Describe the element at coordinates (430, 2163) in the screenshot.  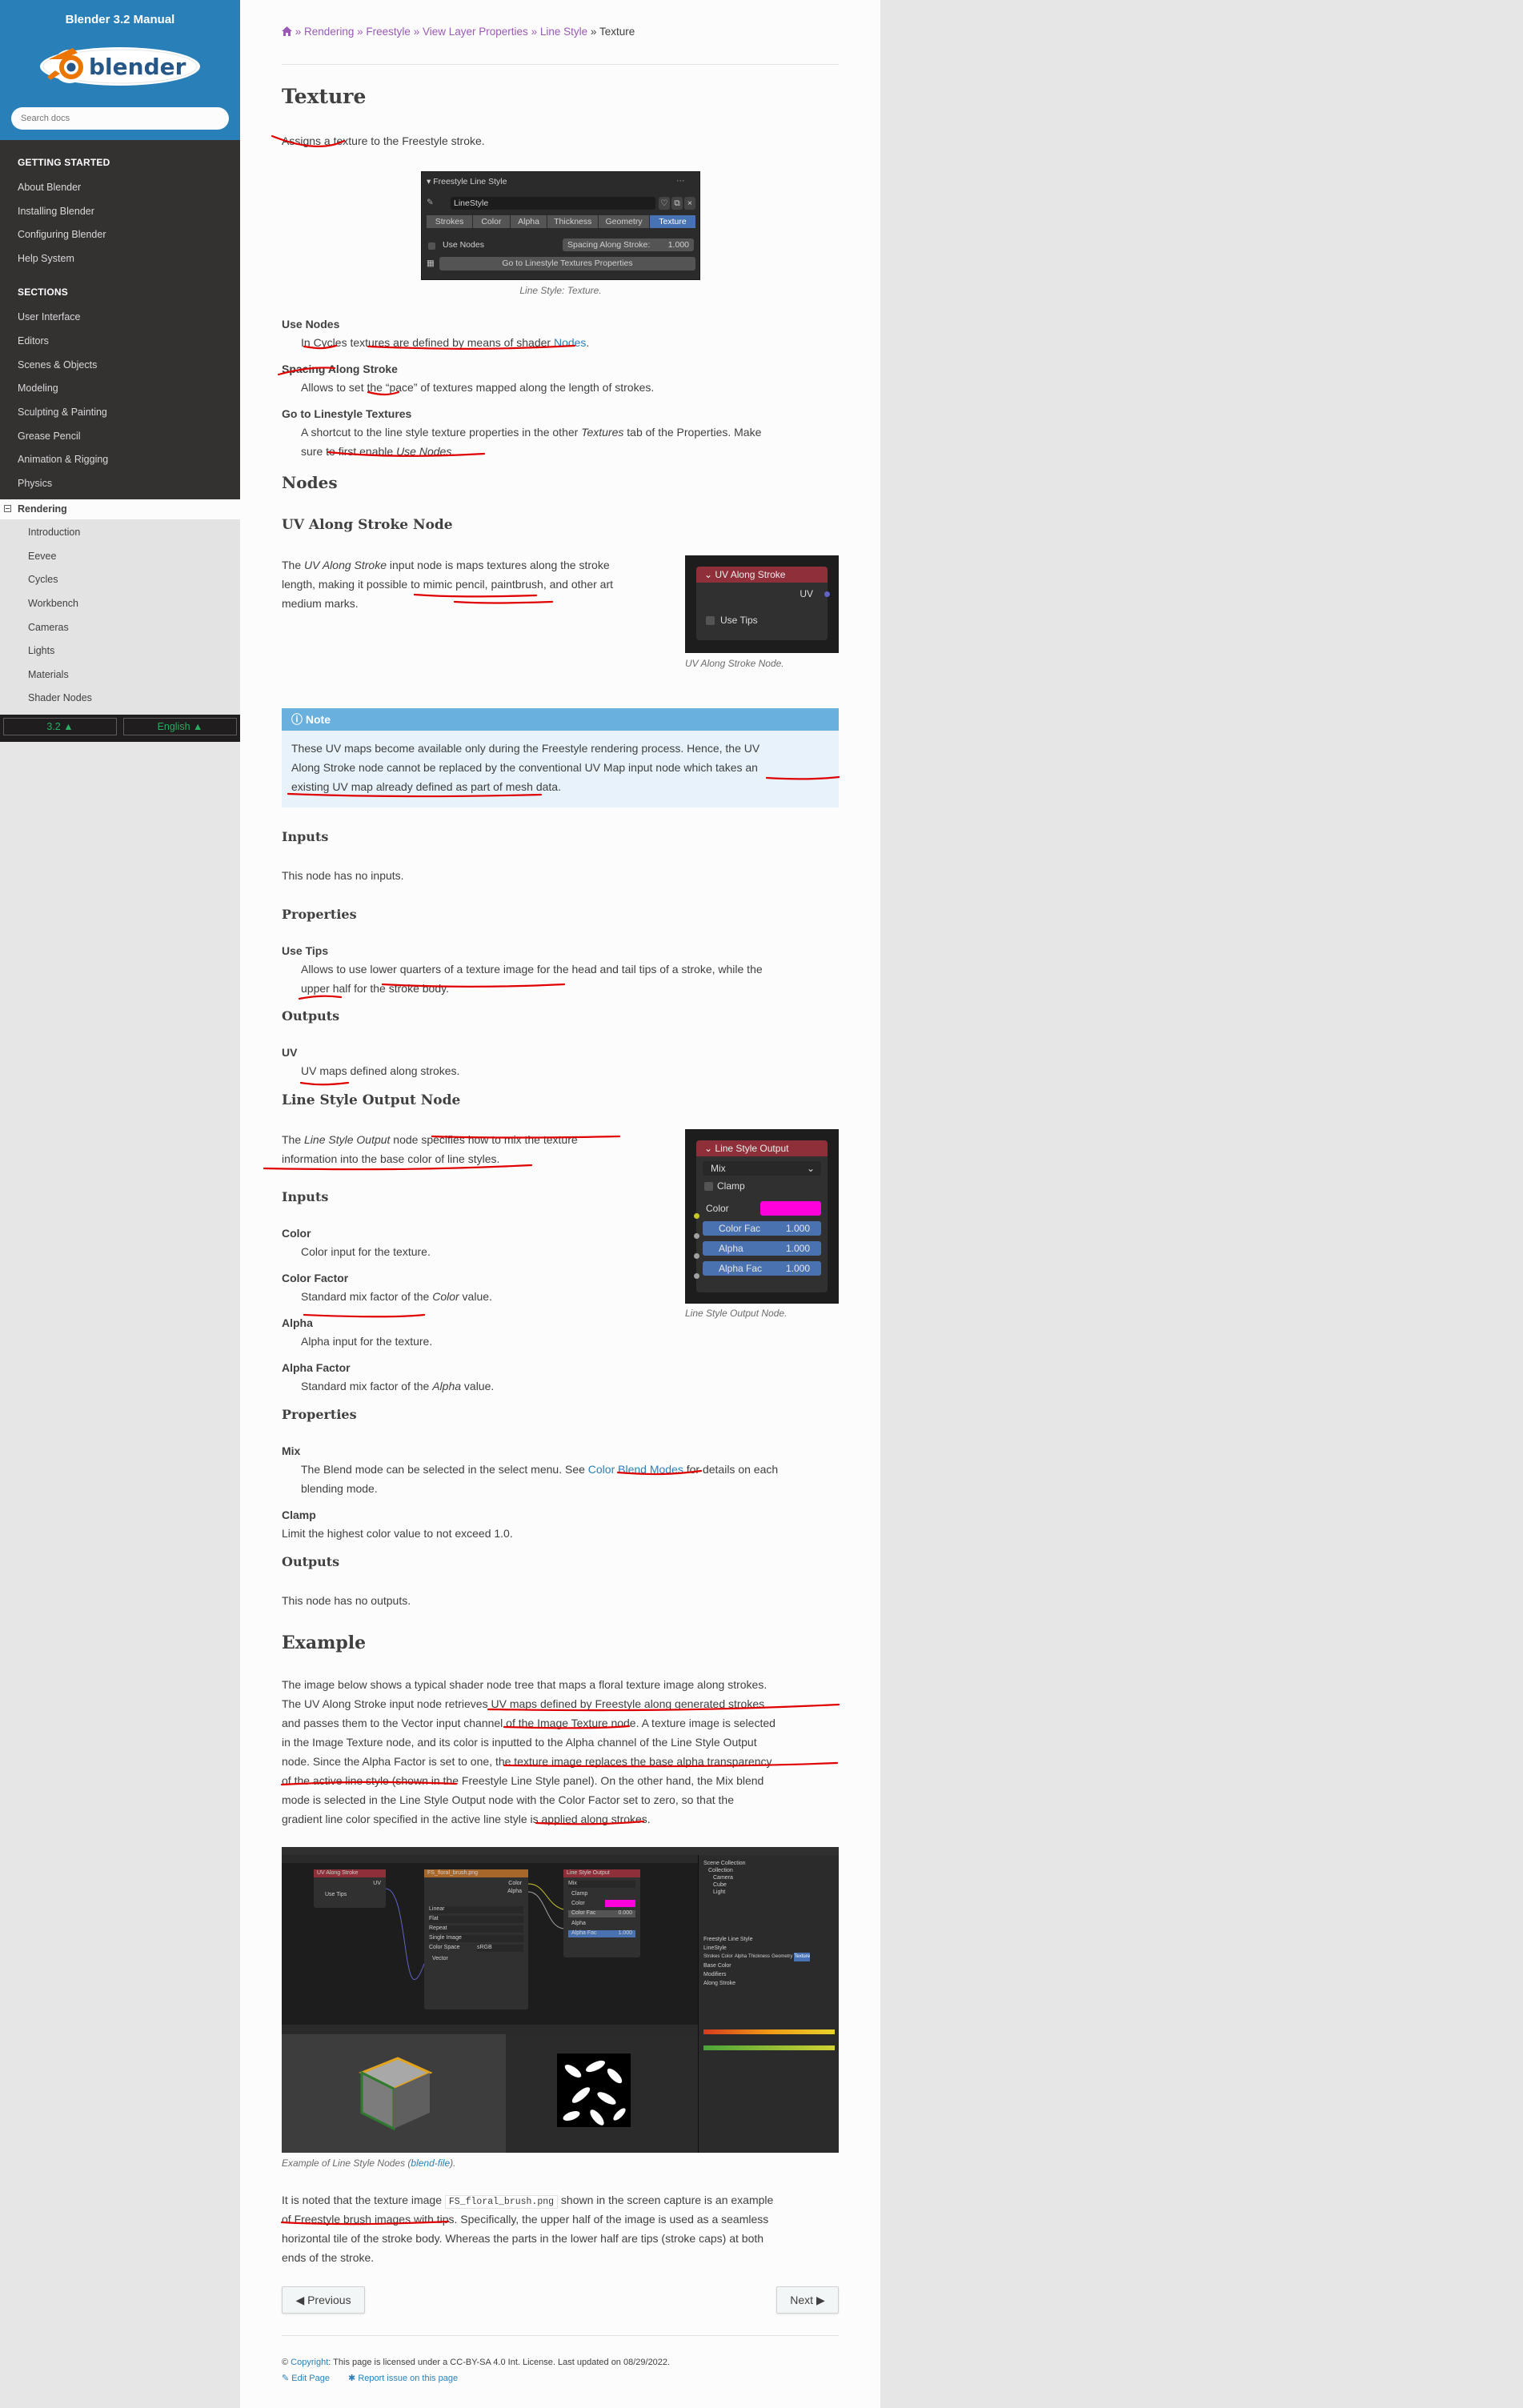
I see `blend-file-link: blend-file` at that location.